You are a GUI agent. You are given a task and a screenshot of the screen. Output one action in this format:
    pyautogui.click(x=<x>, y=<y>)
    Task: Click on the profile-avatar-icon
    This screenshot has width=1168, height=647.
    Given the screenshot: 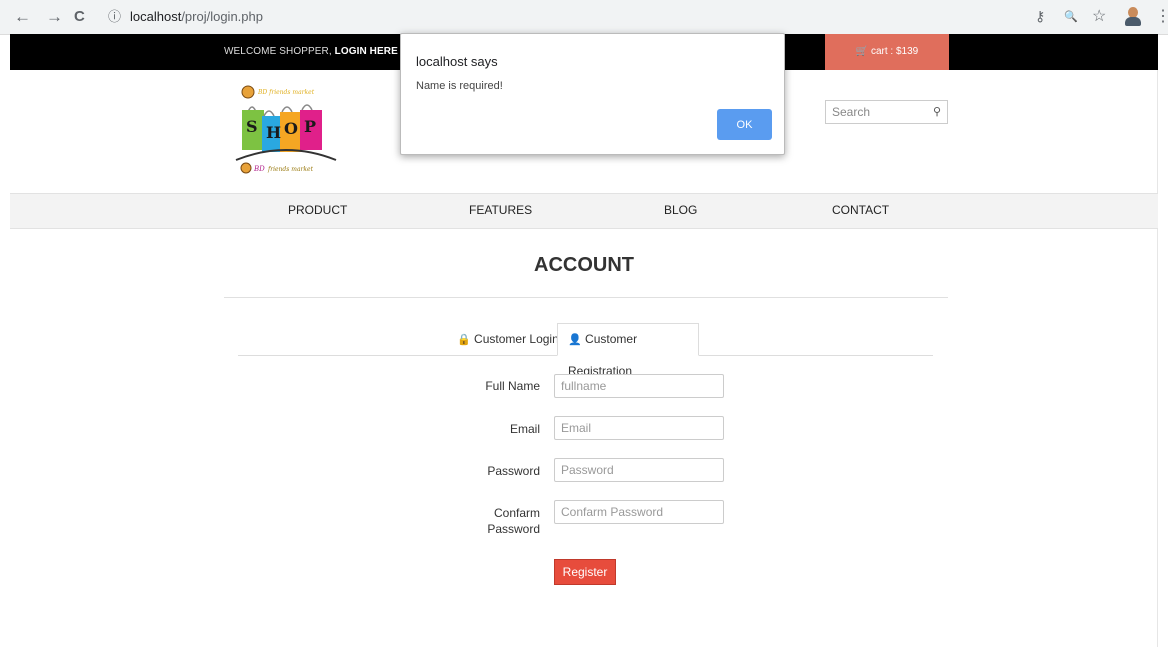 What is the action you would take?
    pyautogui.click(x=1133, y=17)
    